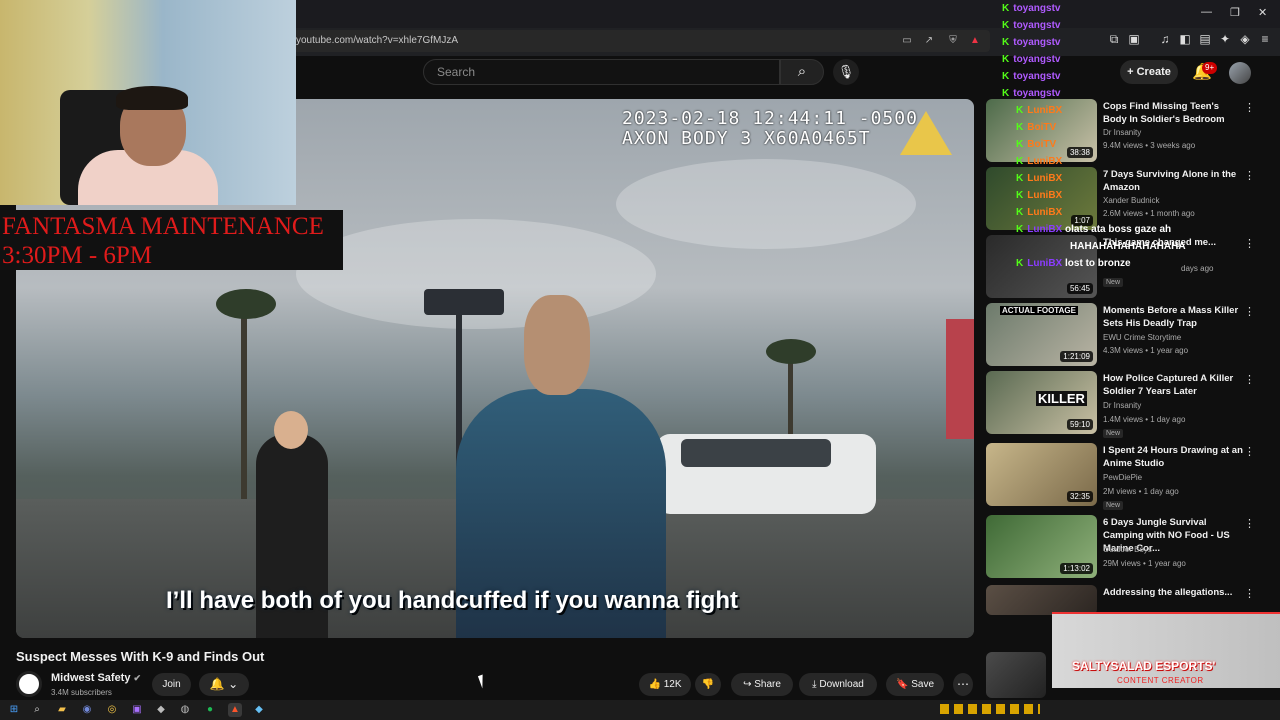 This screenshot has width=1280, height=720. I want to click on bookmark-icon: 🔖, so click(902, 684).